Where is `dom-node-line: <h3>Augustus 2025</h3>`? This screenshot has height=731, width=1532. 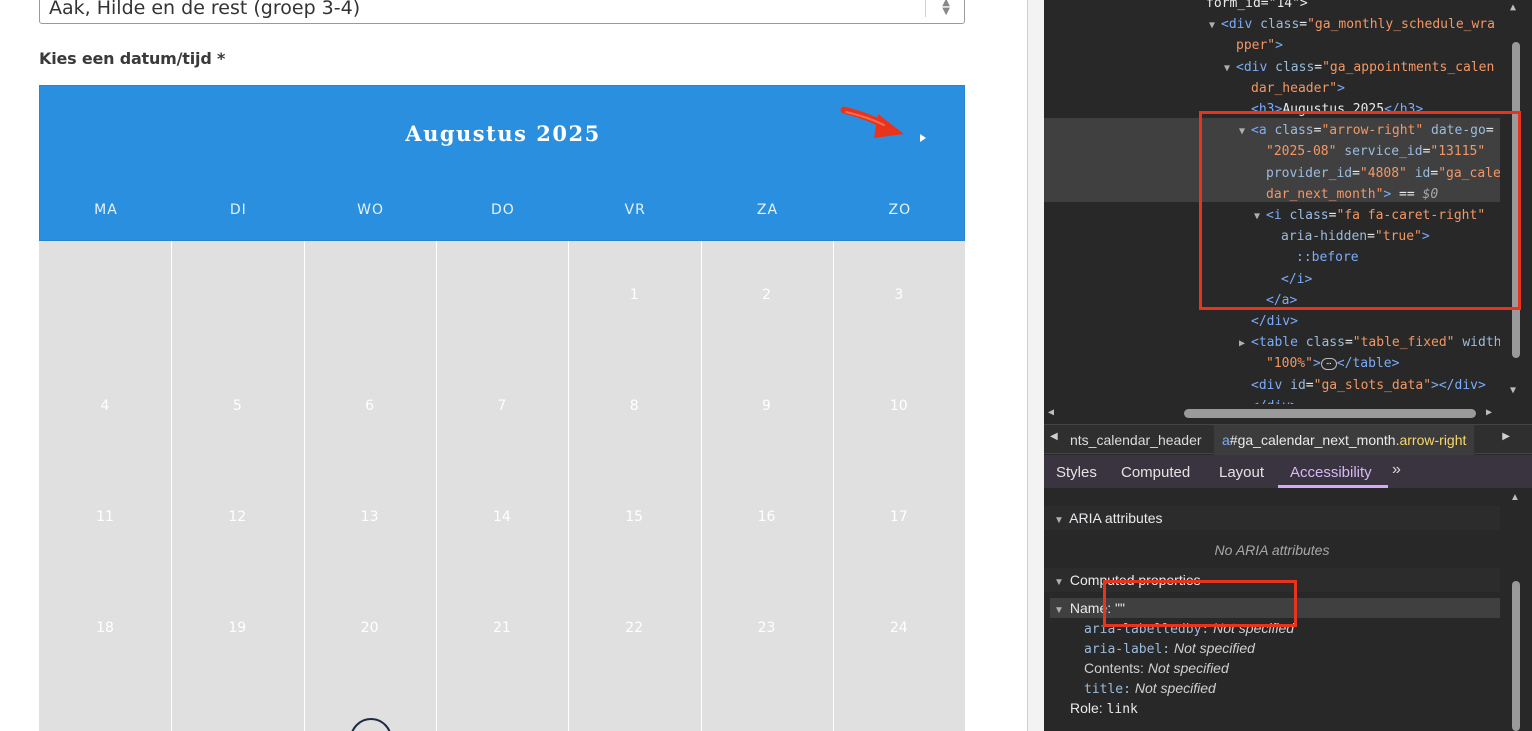
dom-node-line: <h3>Augustus 2025</h3> is located at coordinates (1272, 109).